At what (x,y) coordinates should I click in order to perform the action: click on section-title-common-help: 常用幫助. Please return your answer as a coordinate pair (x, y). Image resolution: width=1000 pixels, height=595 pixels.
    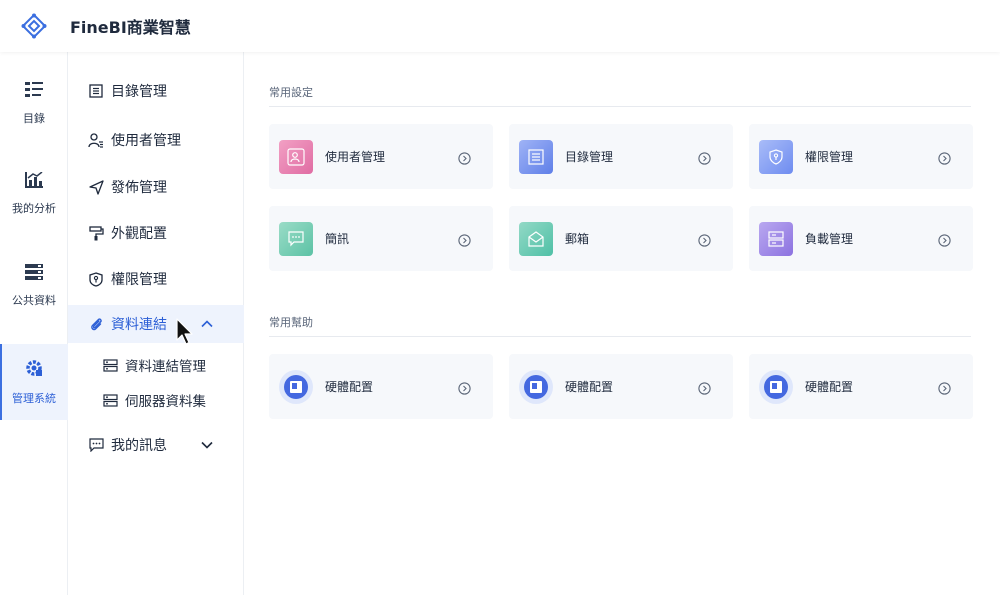
    Looking at the image, I should click on (291, 322).